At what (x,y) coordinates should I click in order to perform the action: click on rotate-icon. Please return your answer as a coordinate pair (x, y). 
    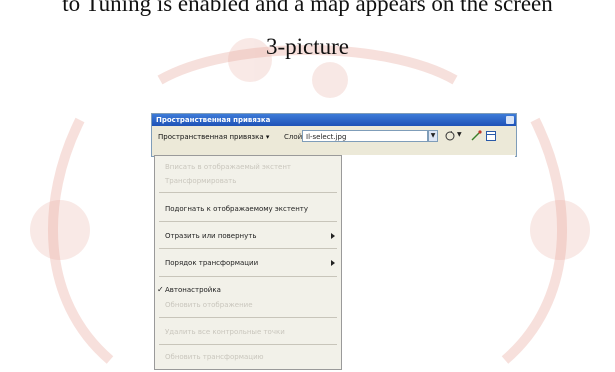
    Looking at the image, I should click on (450, 136).